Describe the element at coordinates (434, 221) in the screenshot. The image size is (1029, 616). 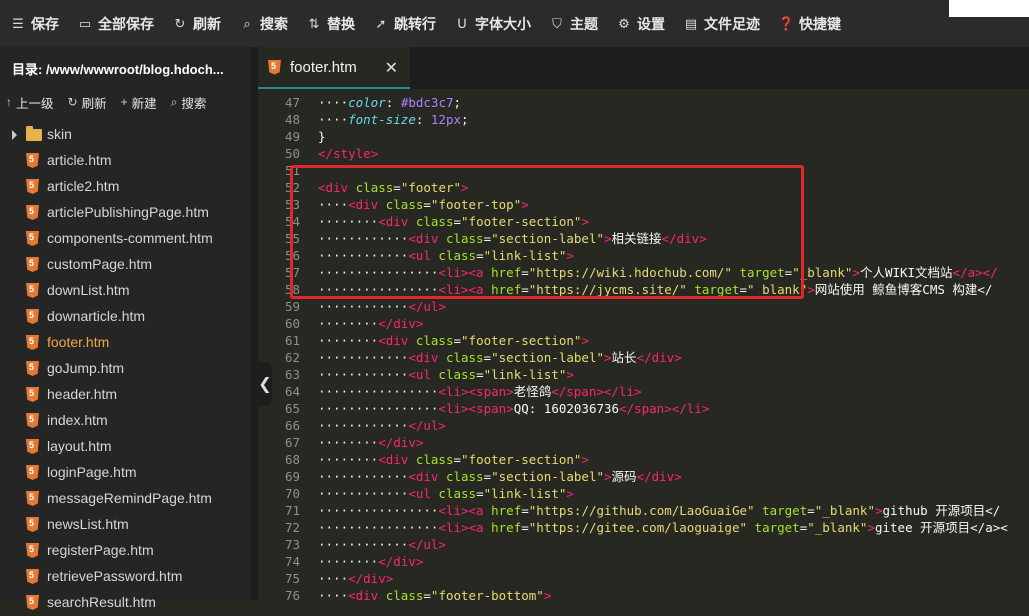
I see `code-token: class` at that location.